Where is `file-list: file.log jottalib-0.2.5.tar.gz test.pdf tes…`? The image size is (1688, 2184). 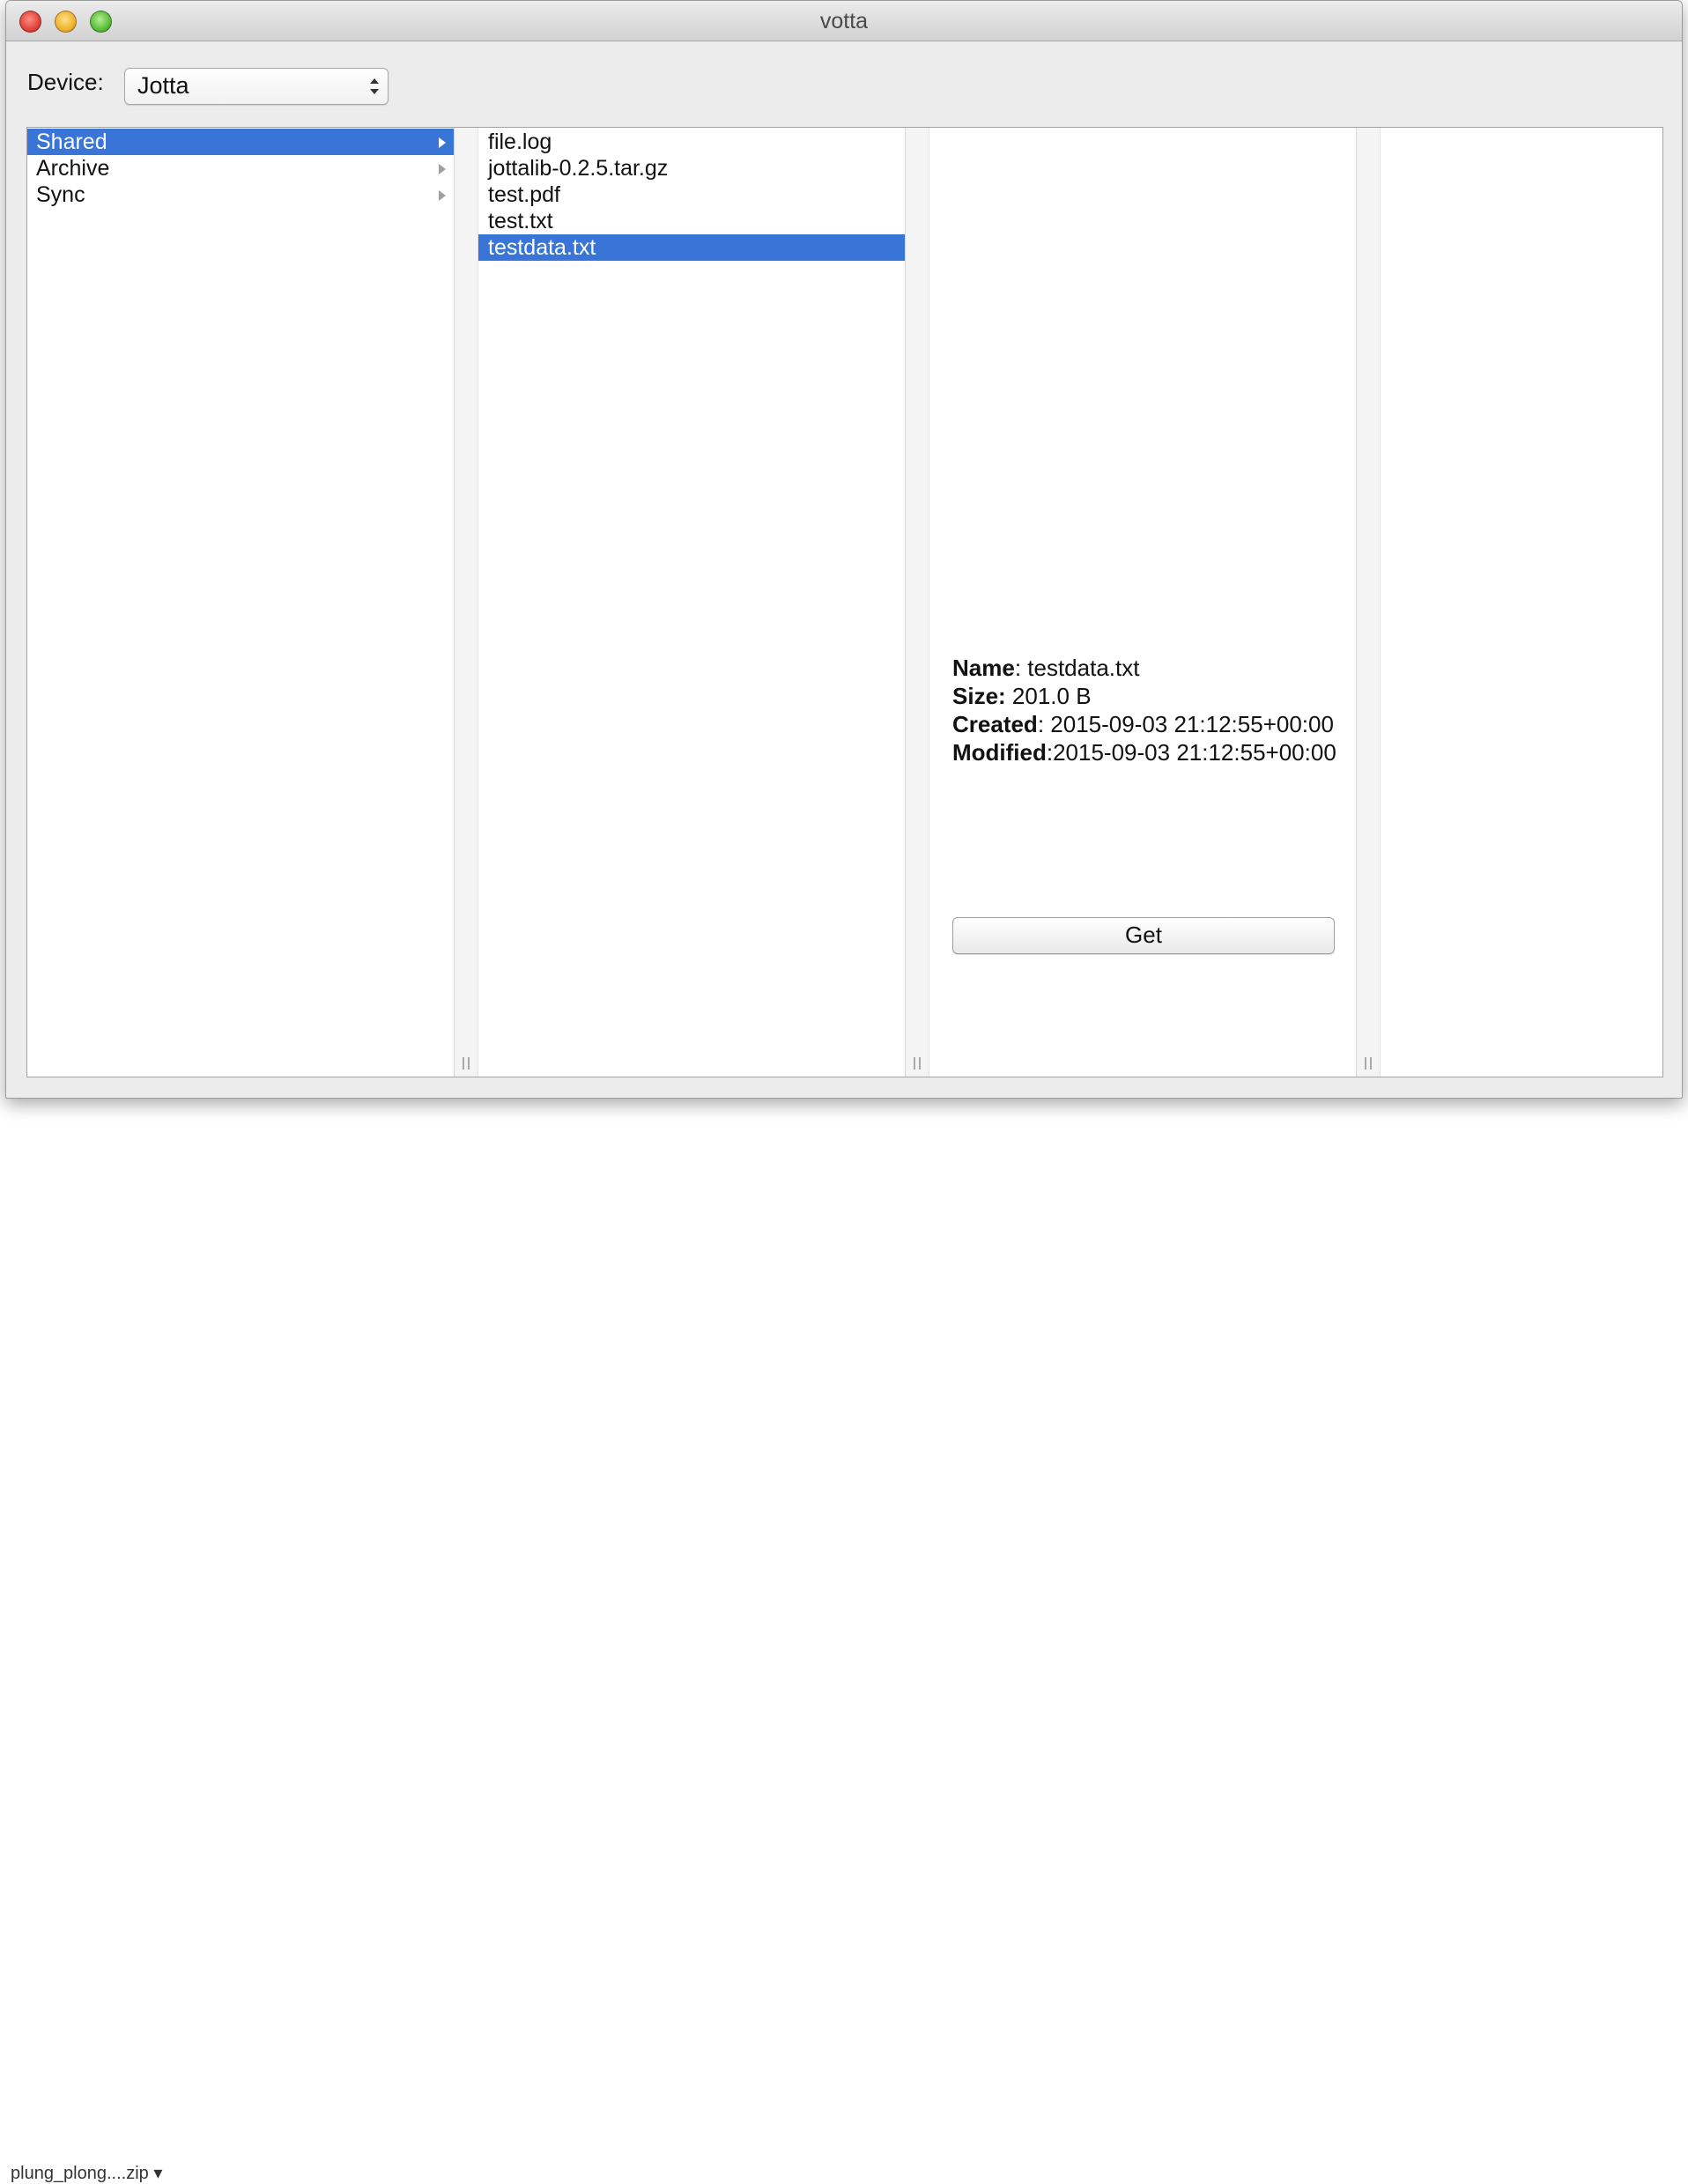 file-list: file.log jottalib-0.2.5.tar.gz test.pdf tes… is located at coordinates (691, 194).